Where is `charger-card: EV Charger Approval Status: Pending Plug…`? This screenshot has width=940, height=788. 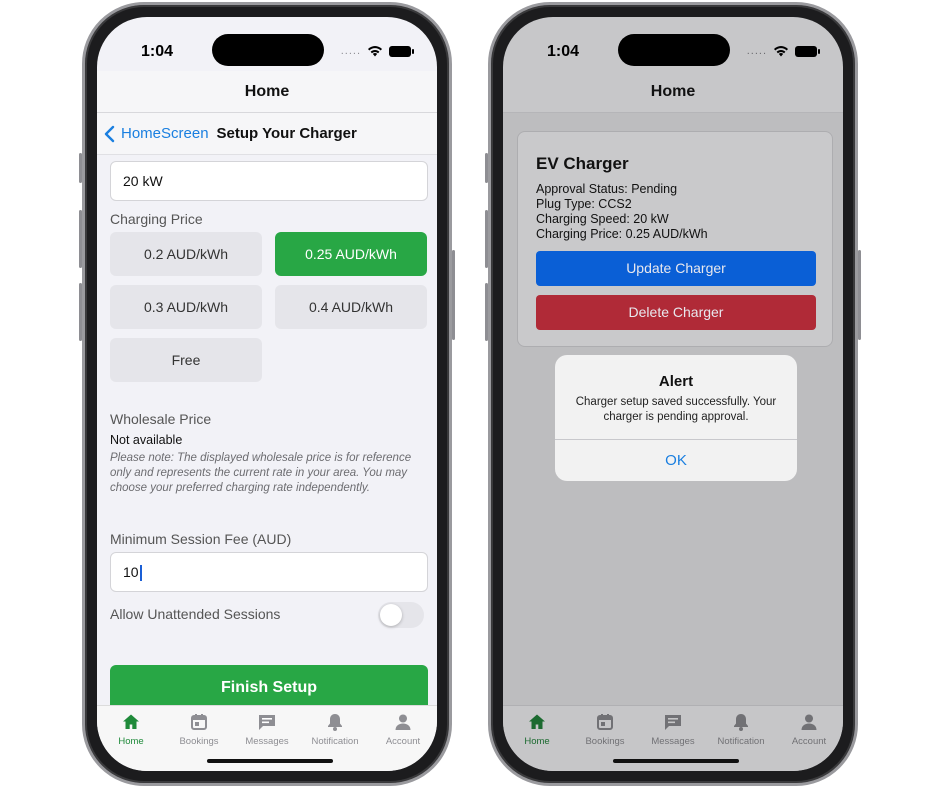
charger-card: EV Charger Approval Status: Pending Plug… is located at coordinates (675, 239).